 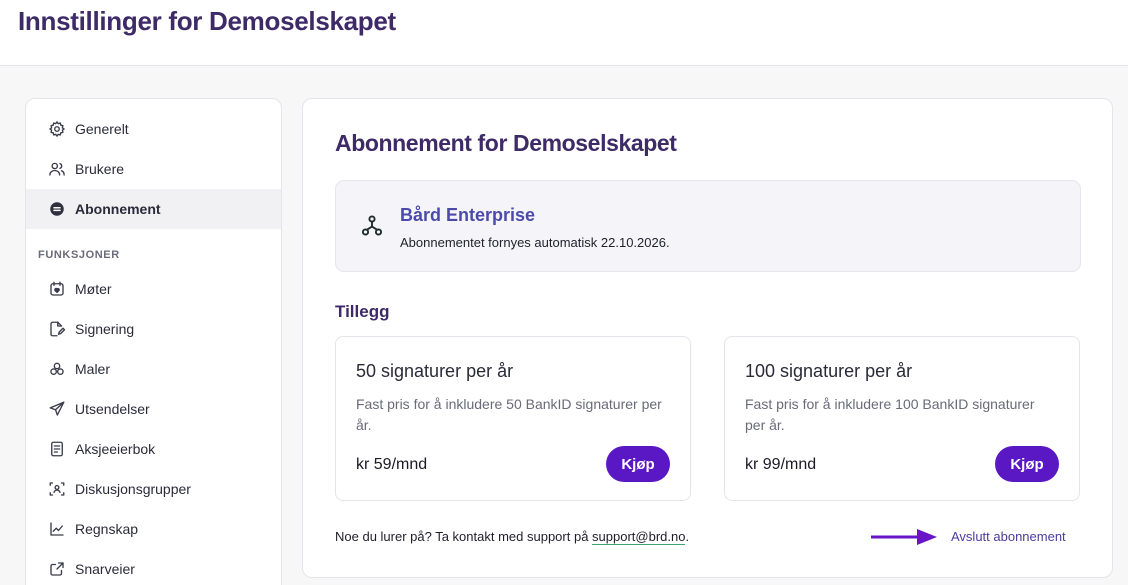 What do you see at coordinates (107, 529) in the screenshot?
I see `sidebar-item-label: Regnskap` at bounding box center [107, 529].